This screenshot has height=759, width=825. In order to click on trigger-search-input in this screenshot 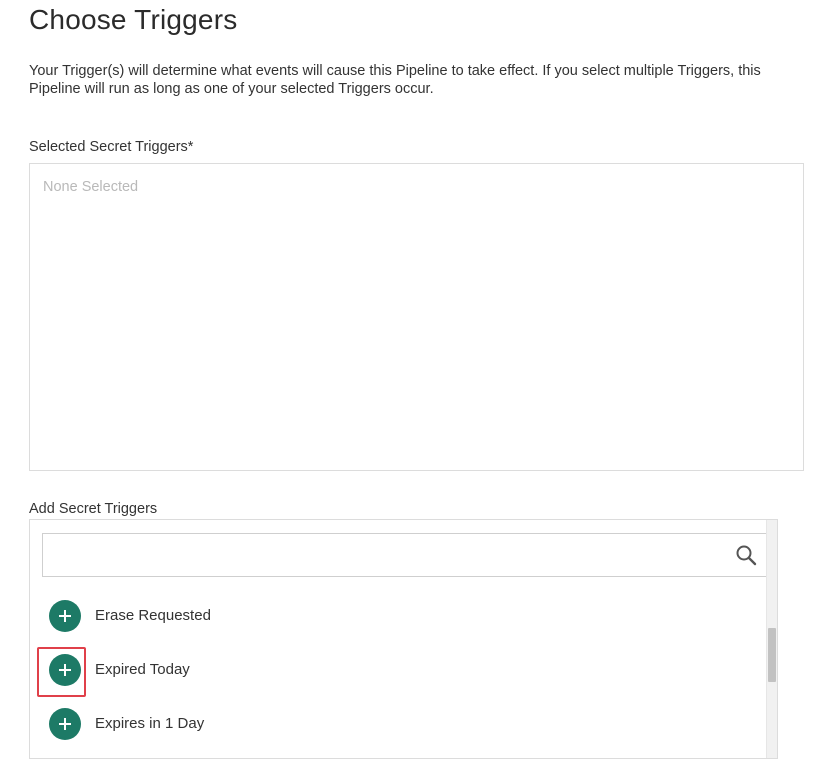, I will do `click(383, 555)`.